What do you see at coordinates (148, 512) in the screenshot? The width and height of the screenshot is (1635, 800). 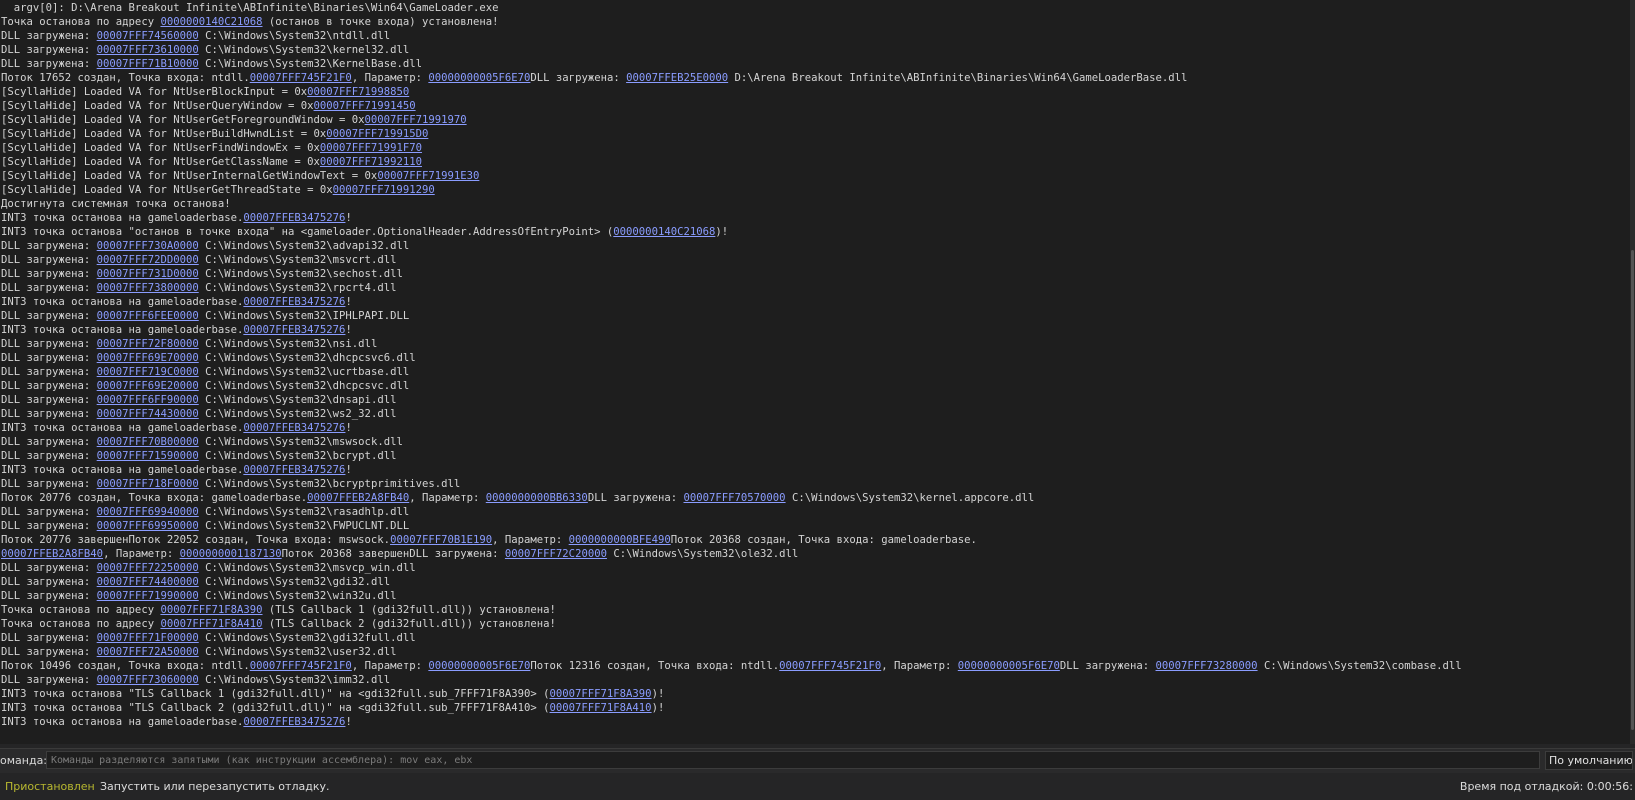 I see `address-link: 00007FFF69940000` at bounding box center [148, 512].